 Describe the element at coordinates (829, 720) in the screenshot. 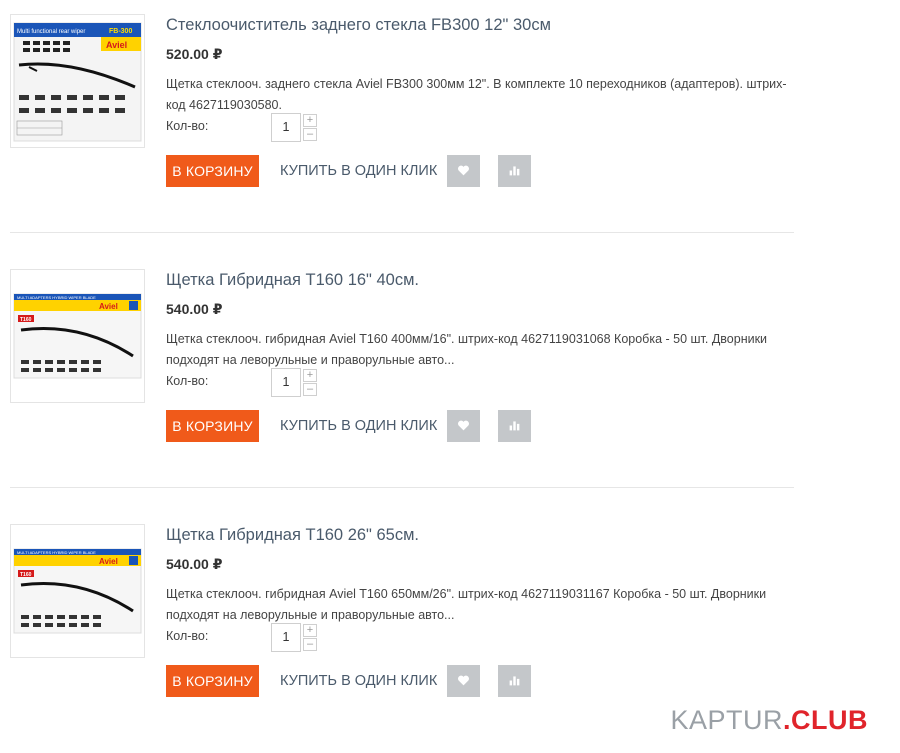

I see `watermark-part2: CLUB` at that location.